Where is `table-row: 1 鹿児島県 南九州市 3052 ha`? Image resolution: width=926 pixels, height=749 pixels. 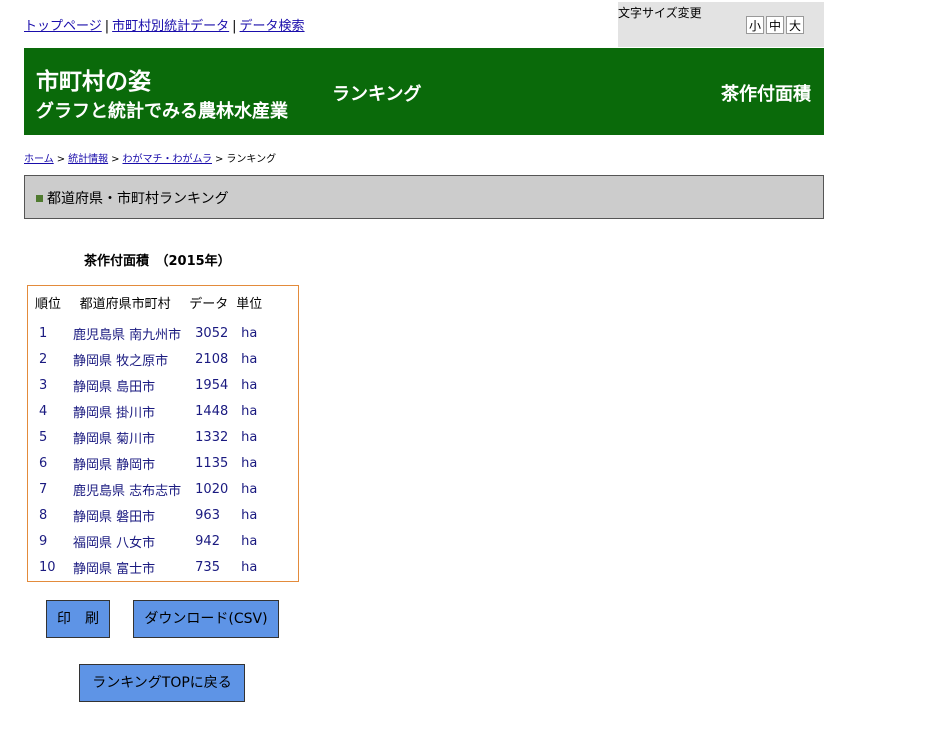
table-row: 1 鹿児島県 南九州市 3052 ha is located at coordinates (148, 330).